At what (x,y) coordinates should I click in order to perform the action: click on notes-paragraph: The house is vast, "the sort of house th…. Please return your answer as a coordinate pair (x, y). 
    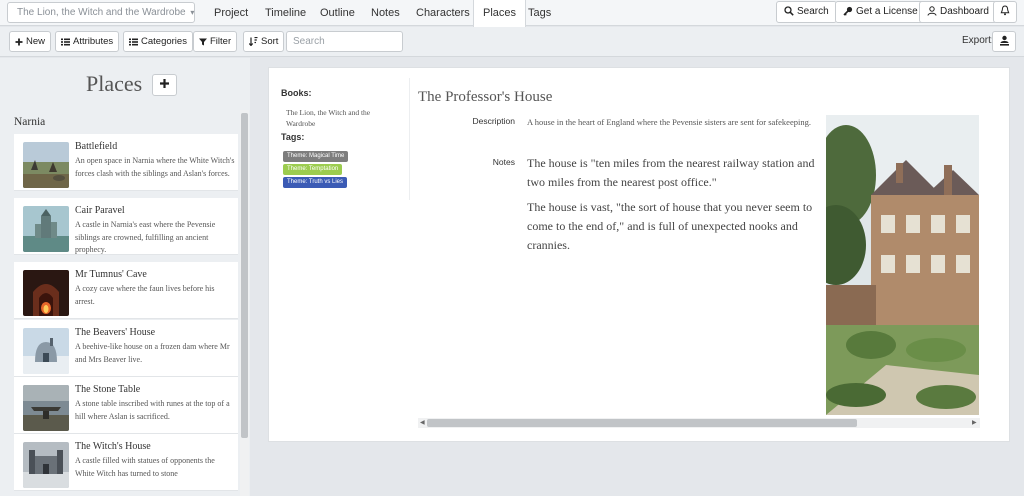
    Looking at the image, I should click on (670, 226).